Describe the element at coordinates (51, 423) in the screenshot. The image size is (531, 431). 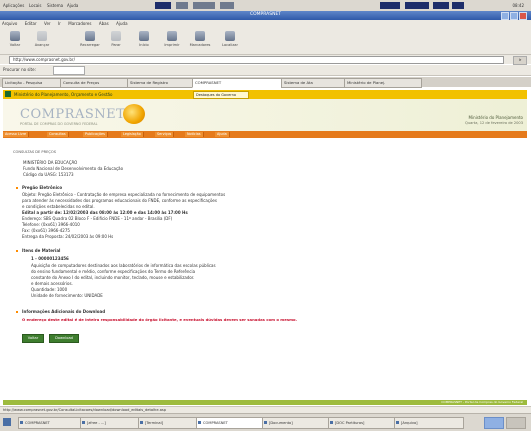
I see `taskbar-item: COMPRASNET` at that location.